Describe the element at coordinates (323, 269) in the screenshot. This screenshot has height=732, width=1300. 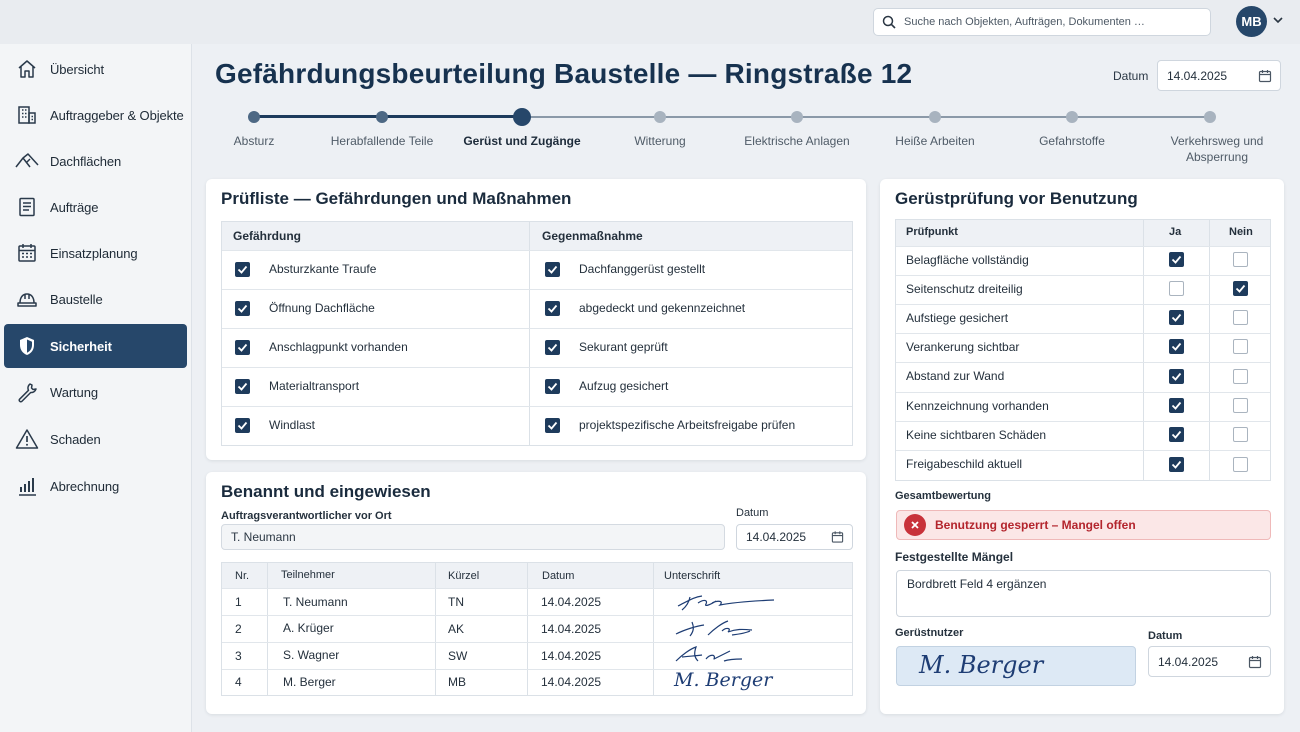
I see `hazard-label: Absturzkante Traufe` at that location.